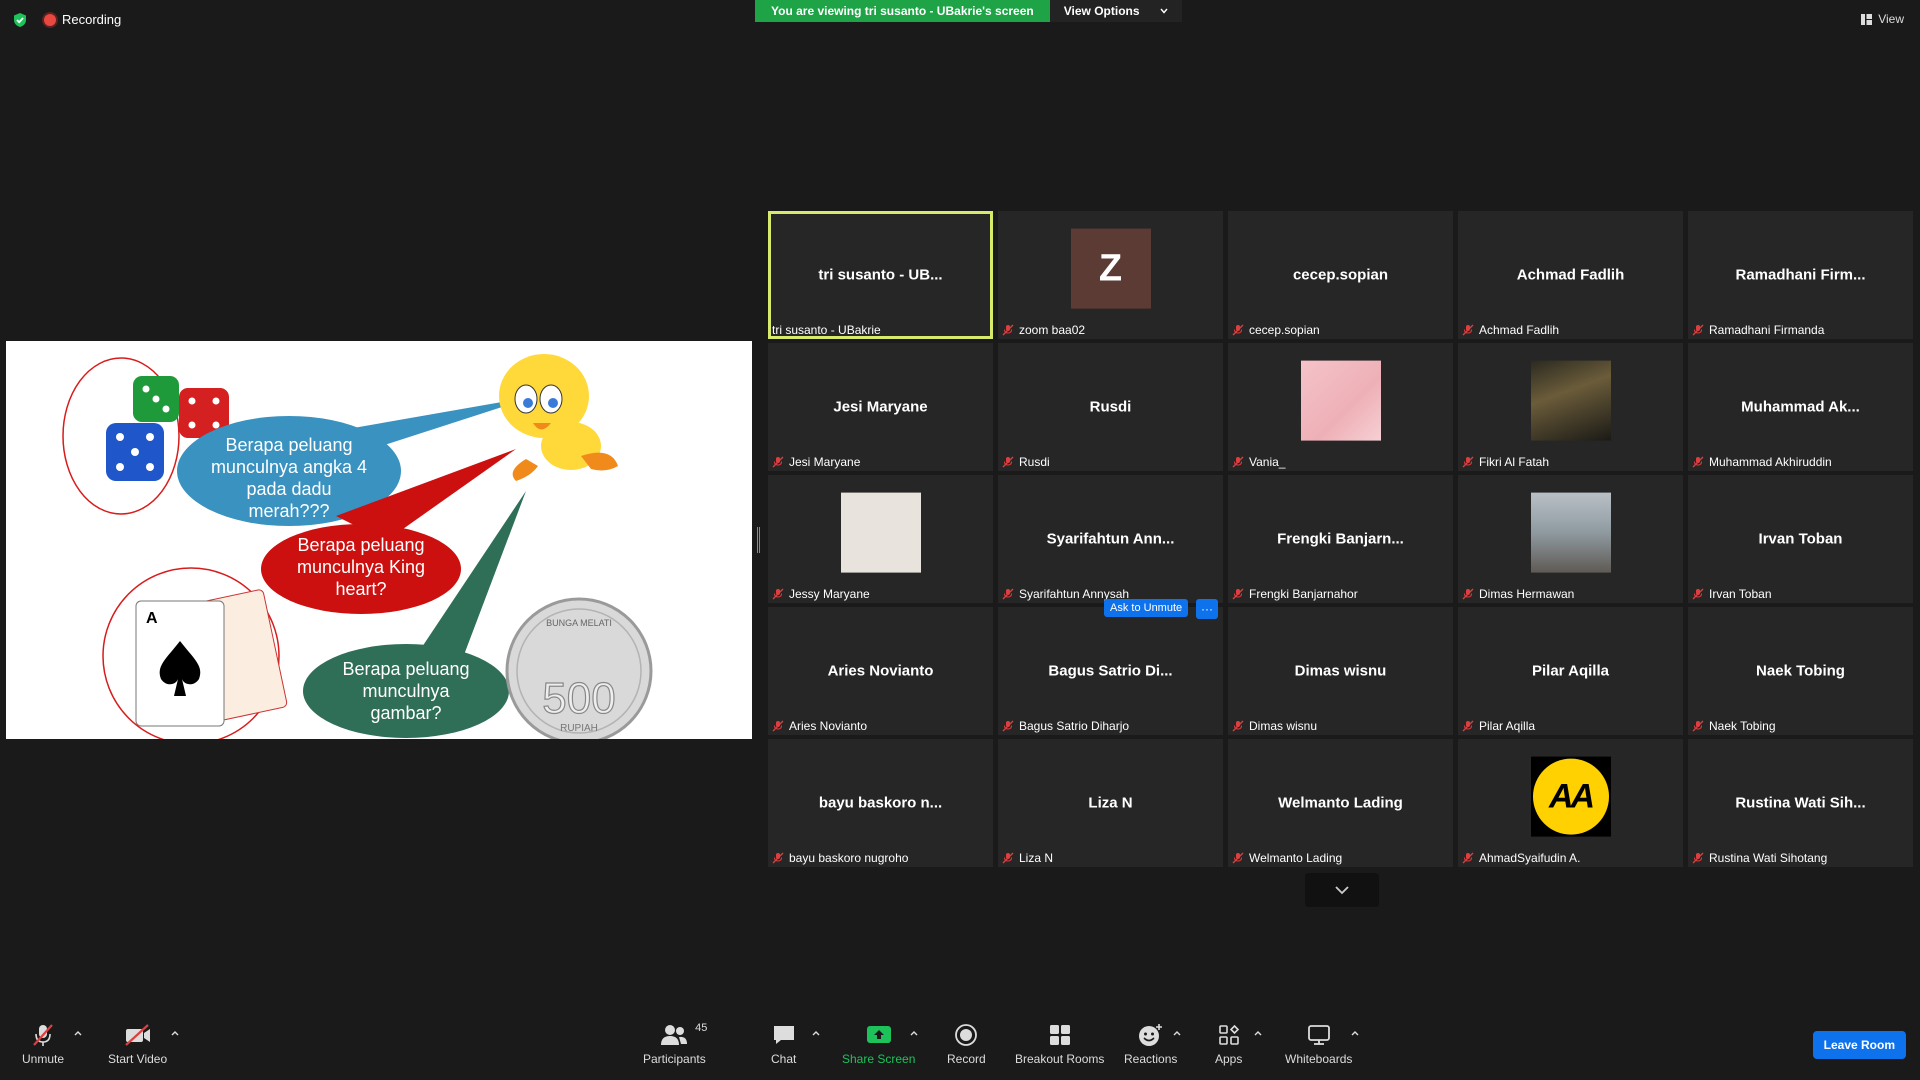 This screenshot has height=1080, width=1920. I want to click on chat-button: Chat, so click(783, 1044).